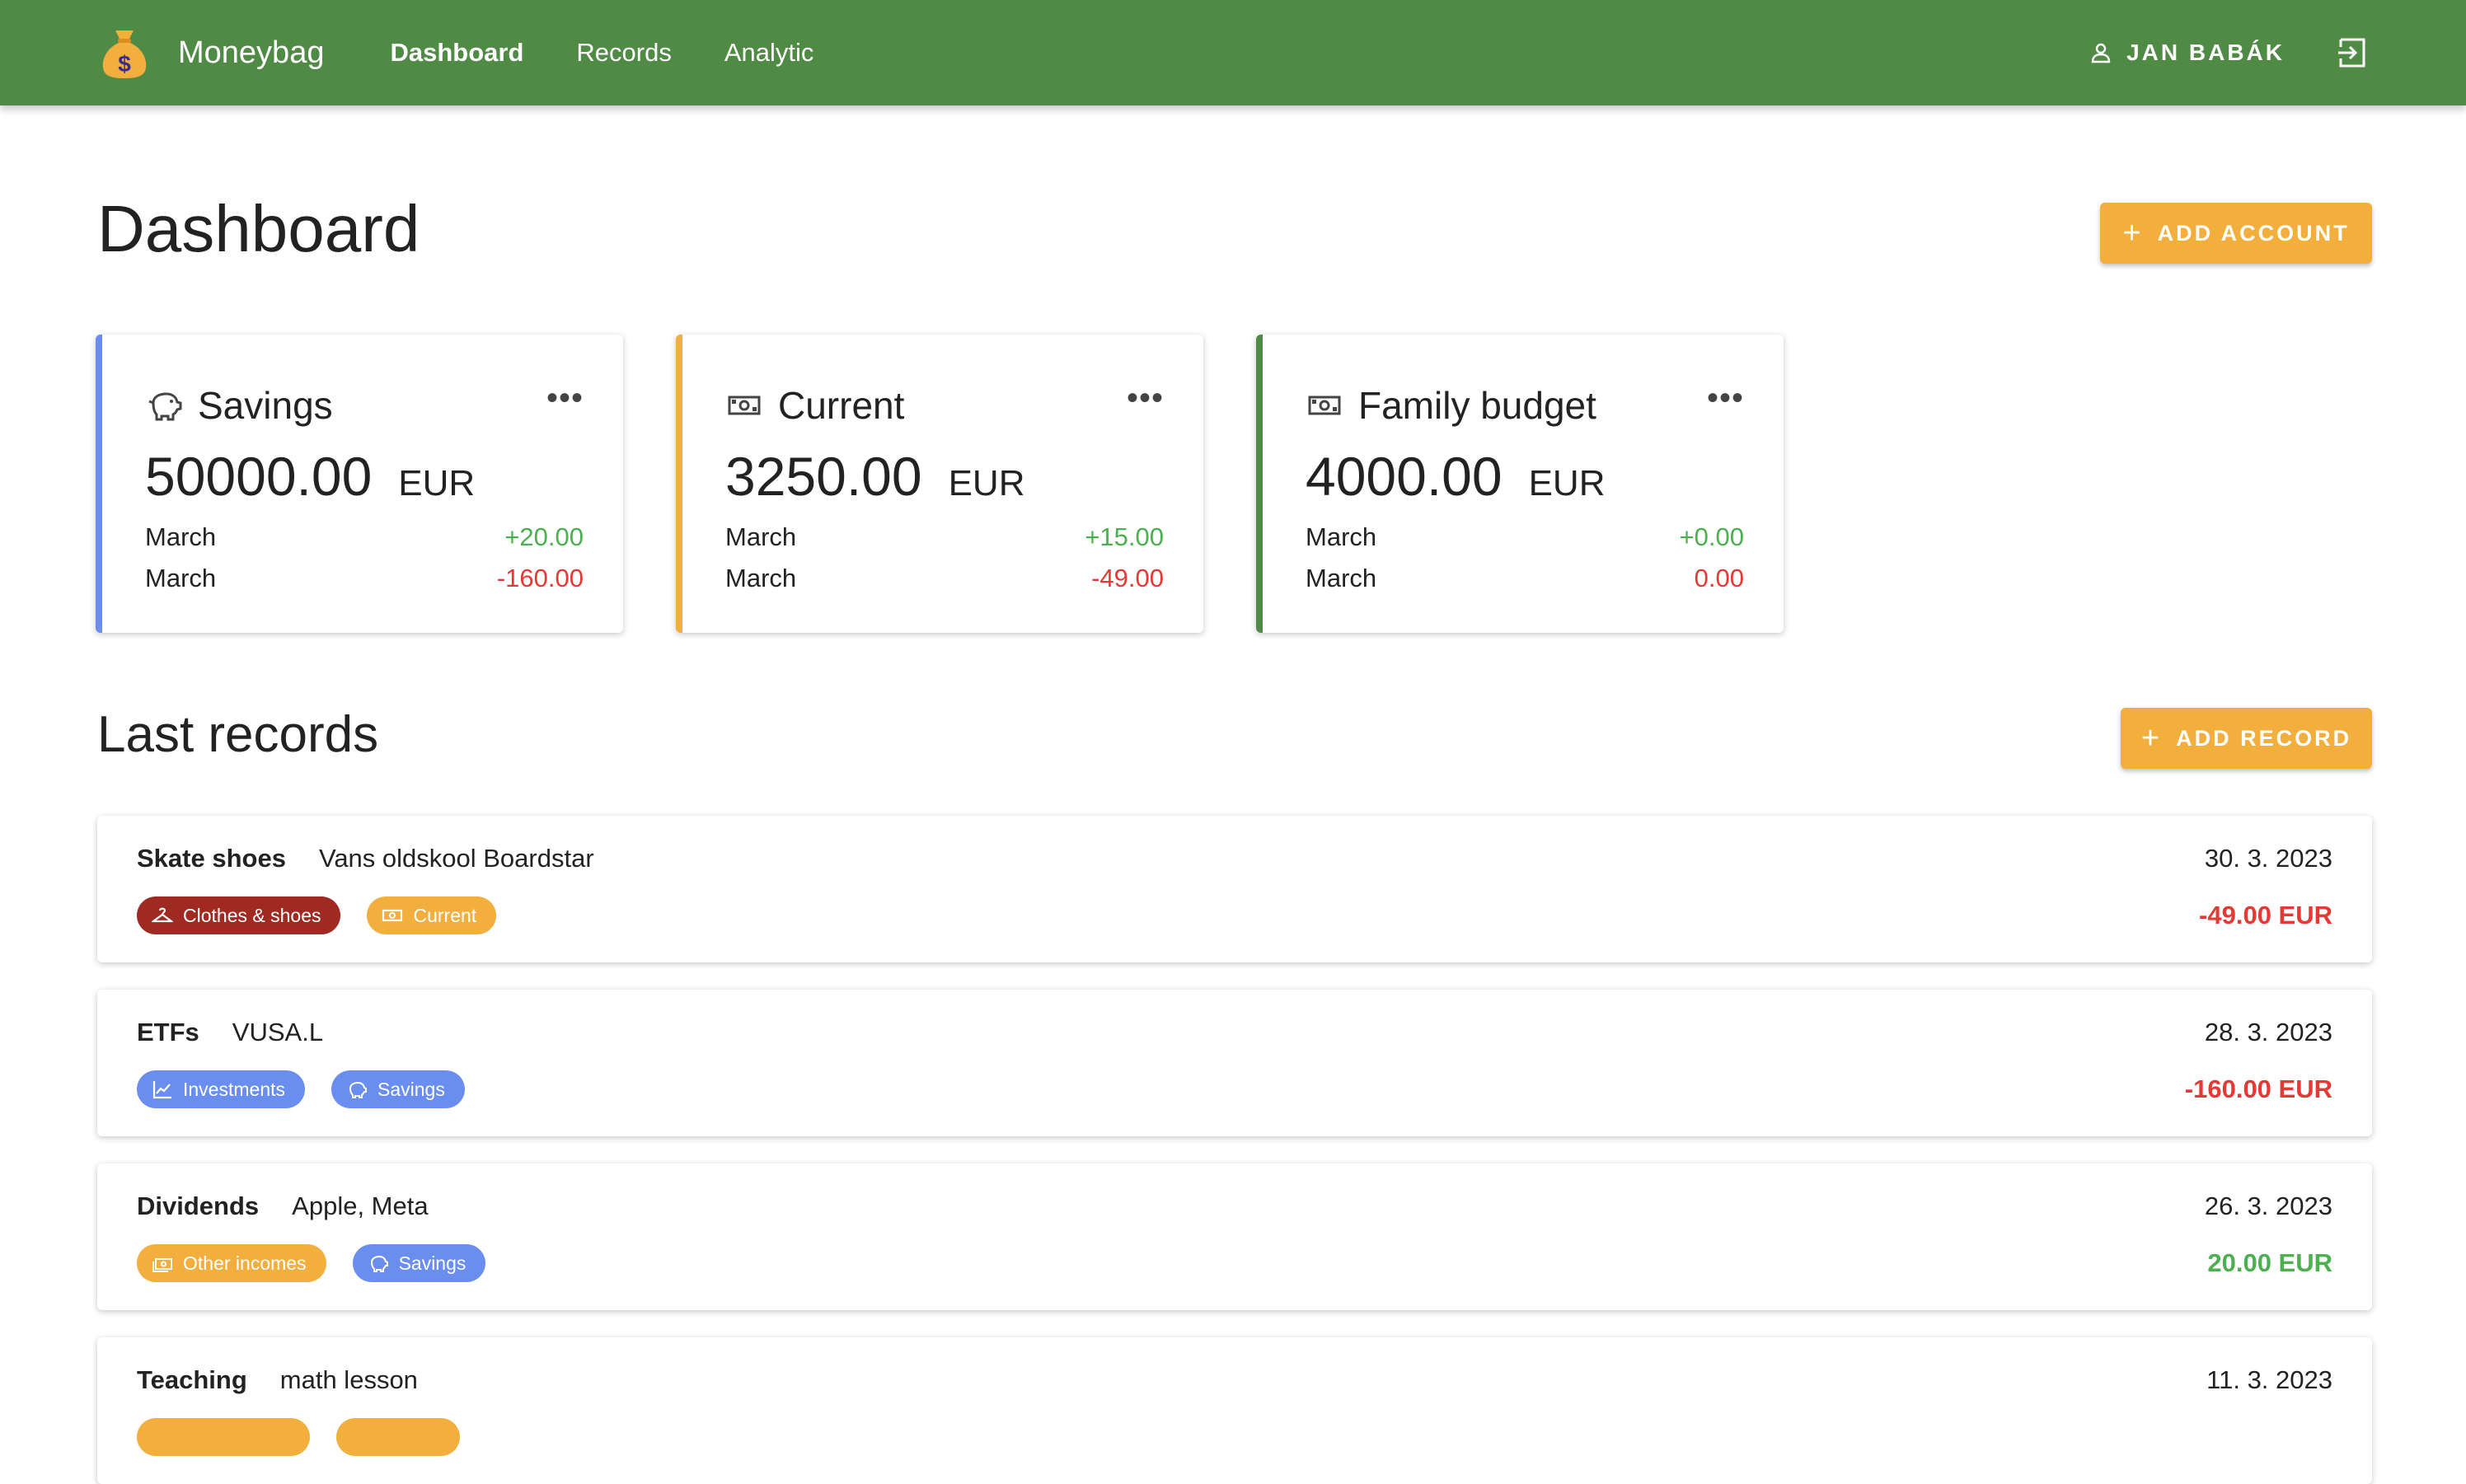  Describe the element at coordinates (445, 915) in the screenshot. I see `chip-label: Current` at that location.